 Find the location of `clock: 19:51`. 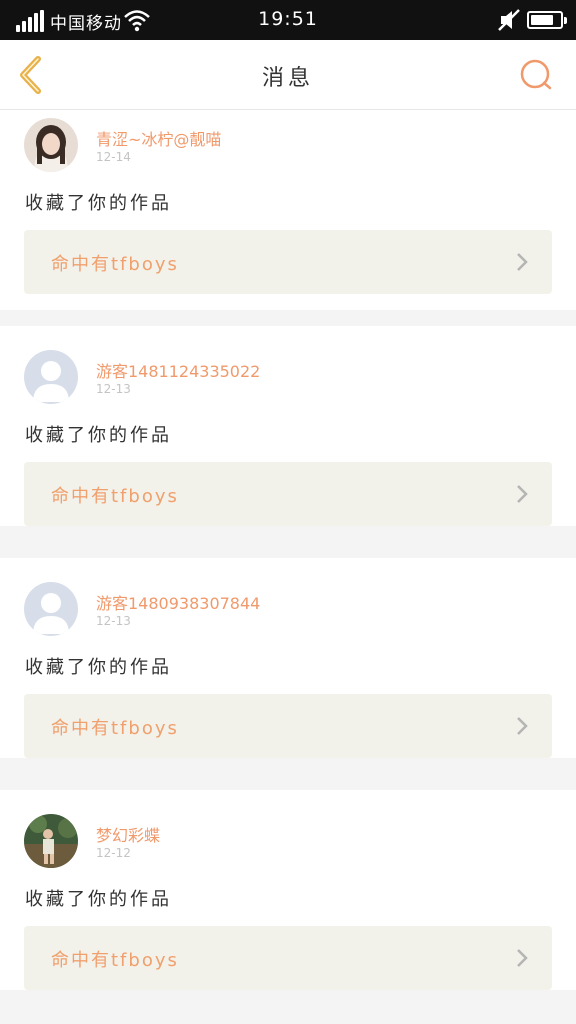

clock: 19:51 is located at coordinates (288, 19).